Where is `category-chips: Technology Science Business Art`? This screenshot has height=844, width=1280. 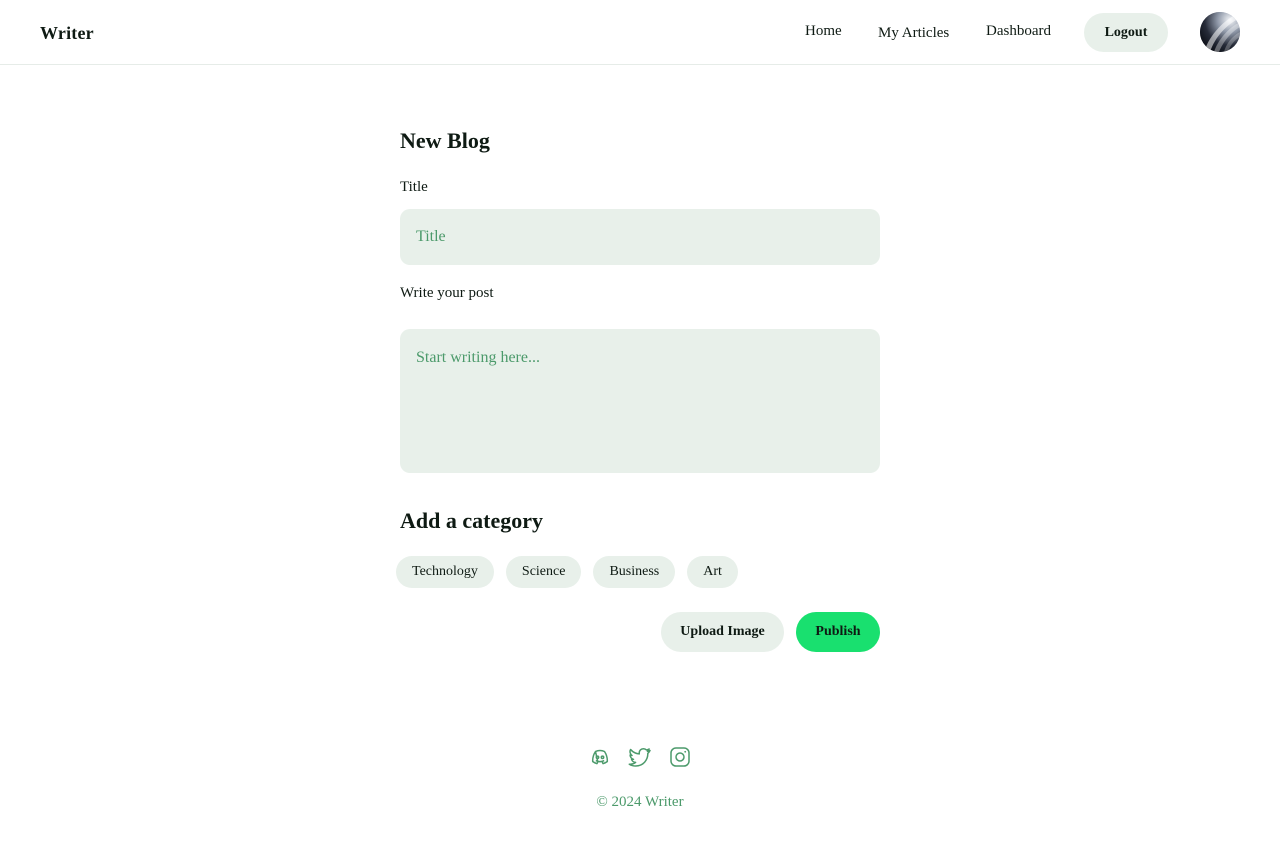 category-chips: Technology Science Business Art is located at coordinates (567, 572).